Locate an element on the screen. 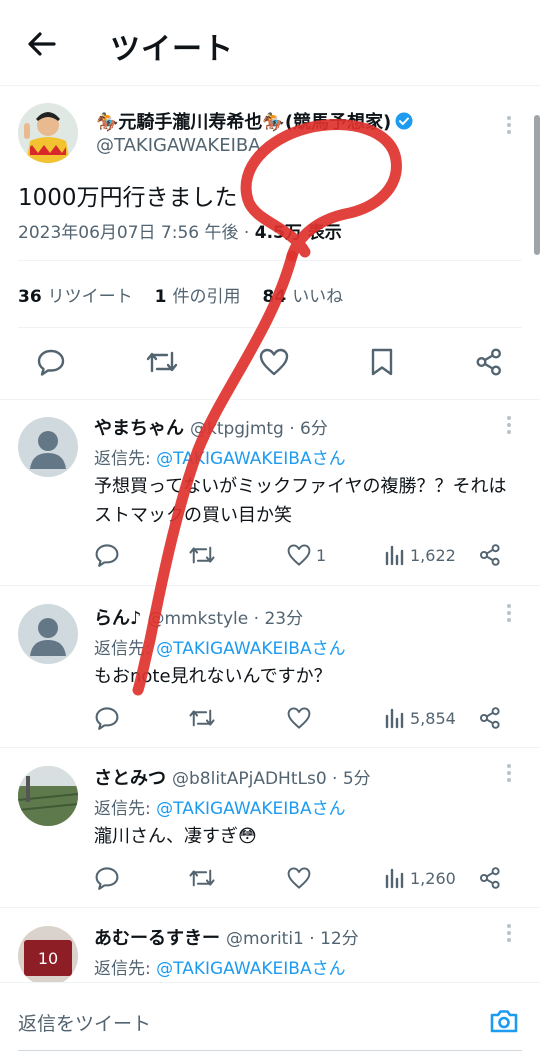 The height and width of the screenshot is (1057, 540). user-avatar is located at coordinates (48, 796).